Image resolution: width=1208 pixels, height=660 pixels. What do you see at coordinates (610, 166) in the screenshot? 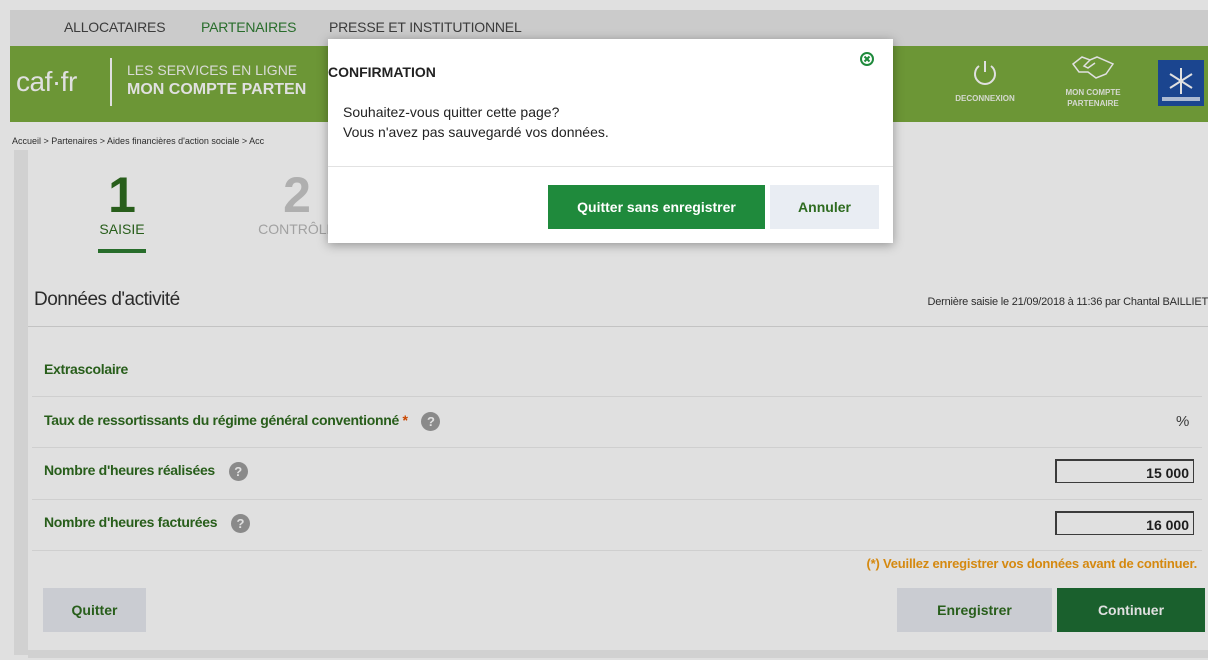
I see `dialog-divider` at bounding box center [610, 166].